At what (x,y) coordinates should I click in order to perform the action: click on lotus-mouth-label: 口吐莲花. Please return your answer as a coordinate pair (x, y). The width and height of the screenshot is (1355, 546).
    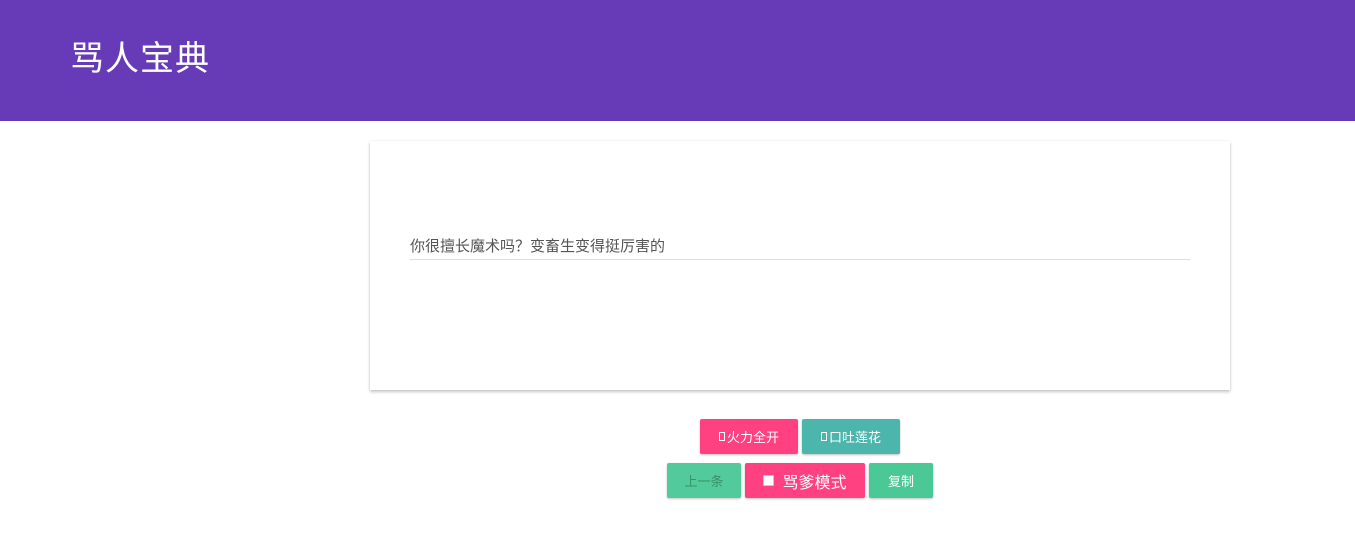
    Looking at the image, I should click on (854, 438).